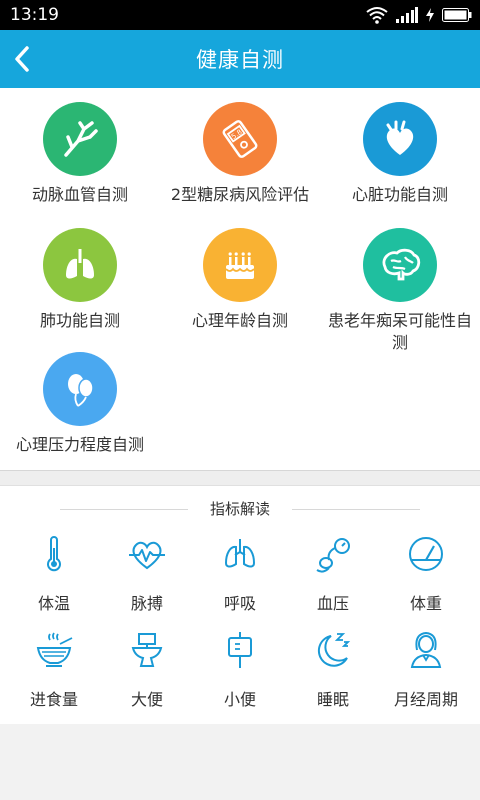  What do you see at coordinates (400, 139) in the screenshot?
I see `heart-icon` at bounding box center [400, 139].